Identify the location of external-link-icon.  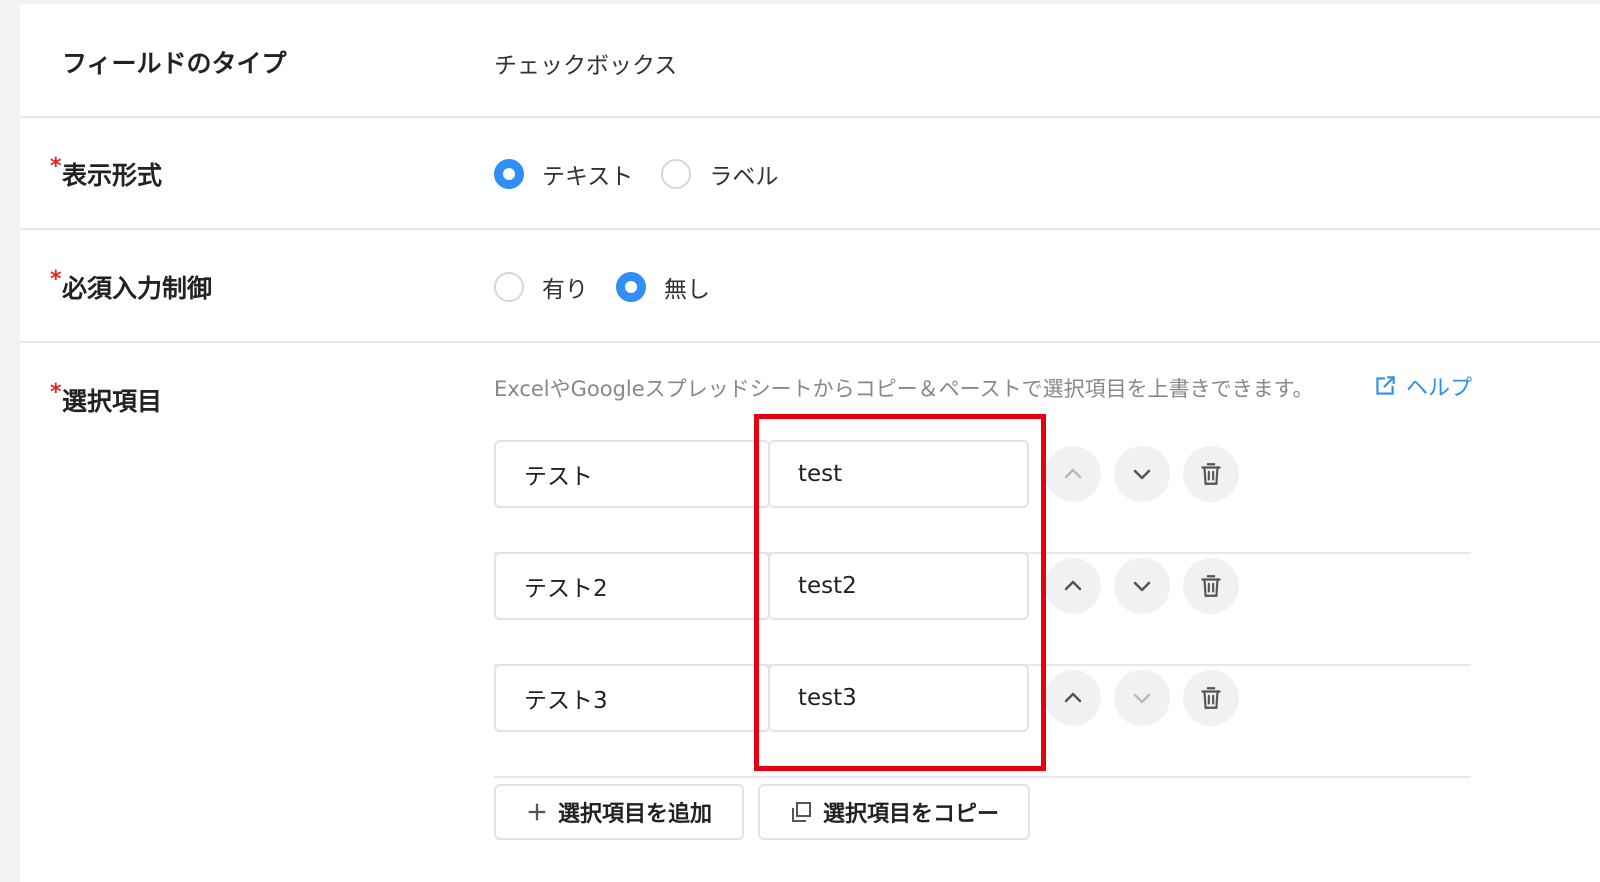
(1385, 385).